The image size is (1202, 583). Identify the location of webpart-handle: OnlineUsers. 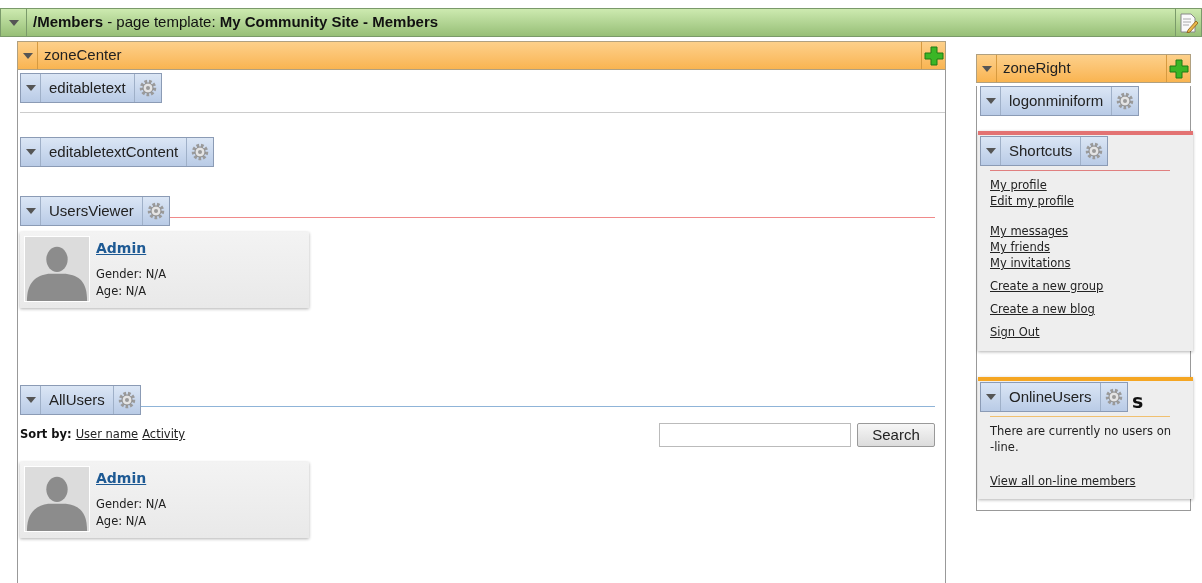
(1054, 397).